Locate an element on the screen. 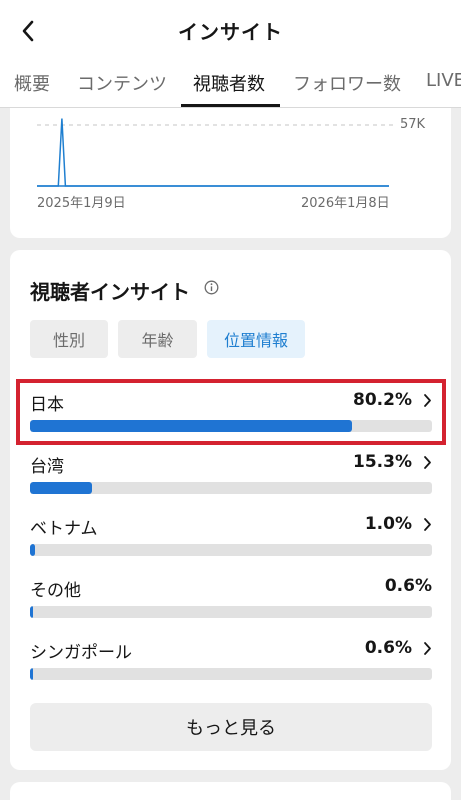 The height and width of the screenshot is (800, 461). filter-gender: 性別 is located at coordinates (69, 339).